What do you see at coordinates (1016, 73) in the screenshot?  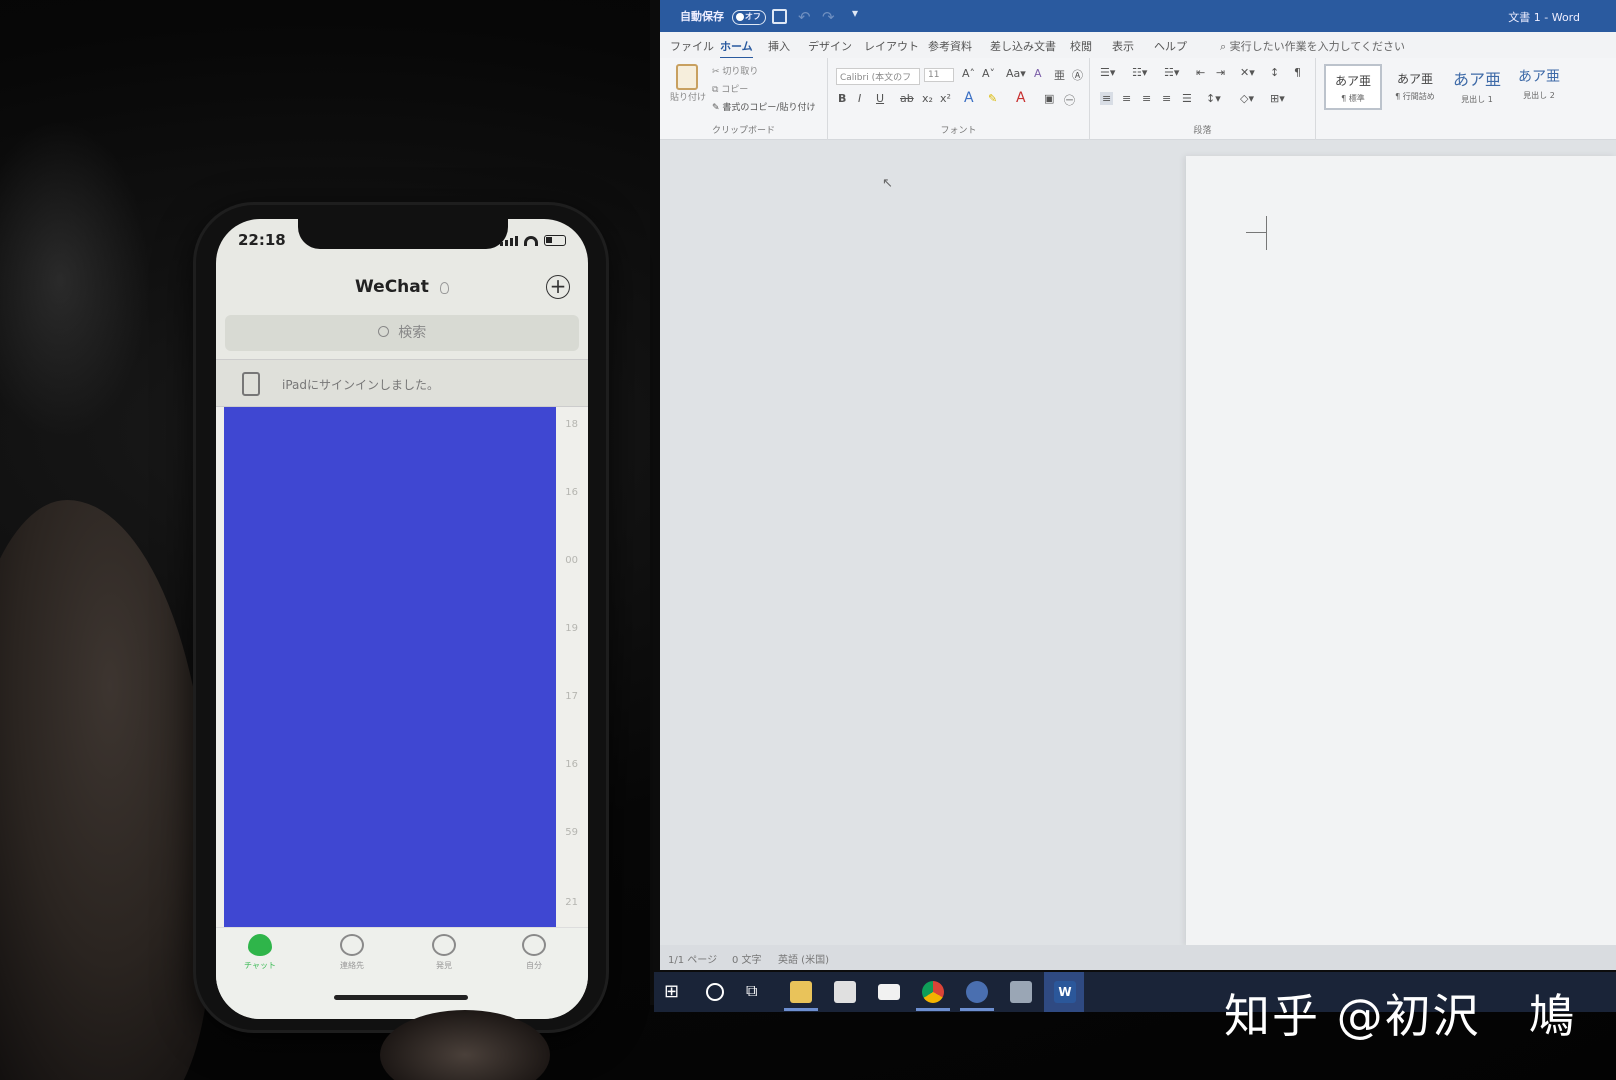 I see `change-case-icon: Aa▾` at bounding box center [1016, 73].